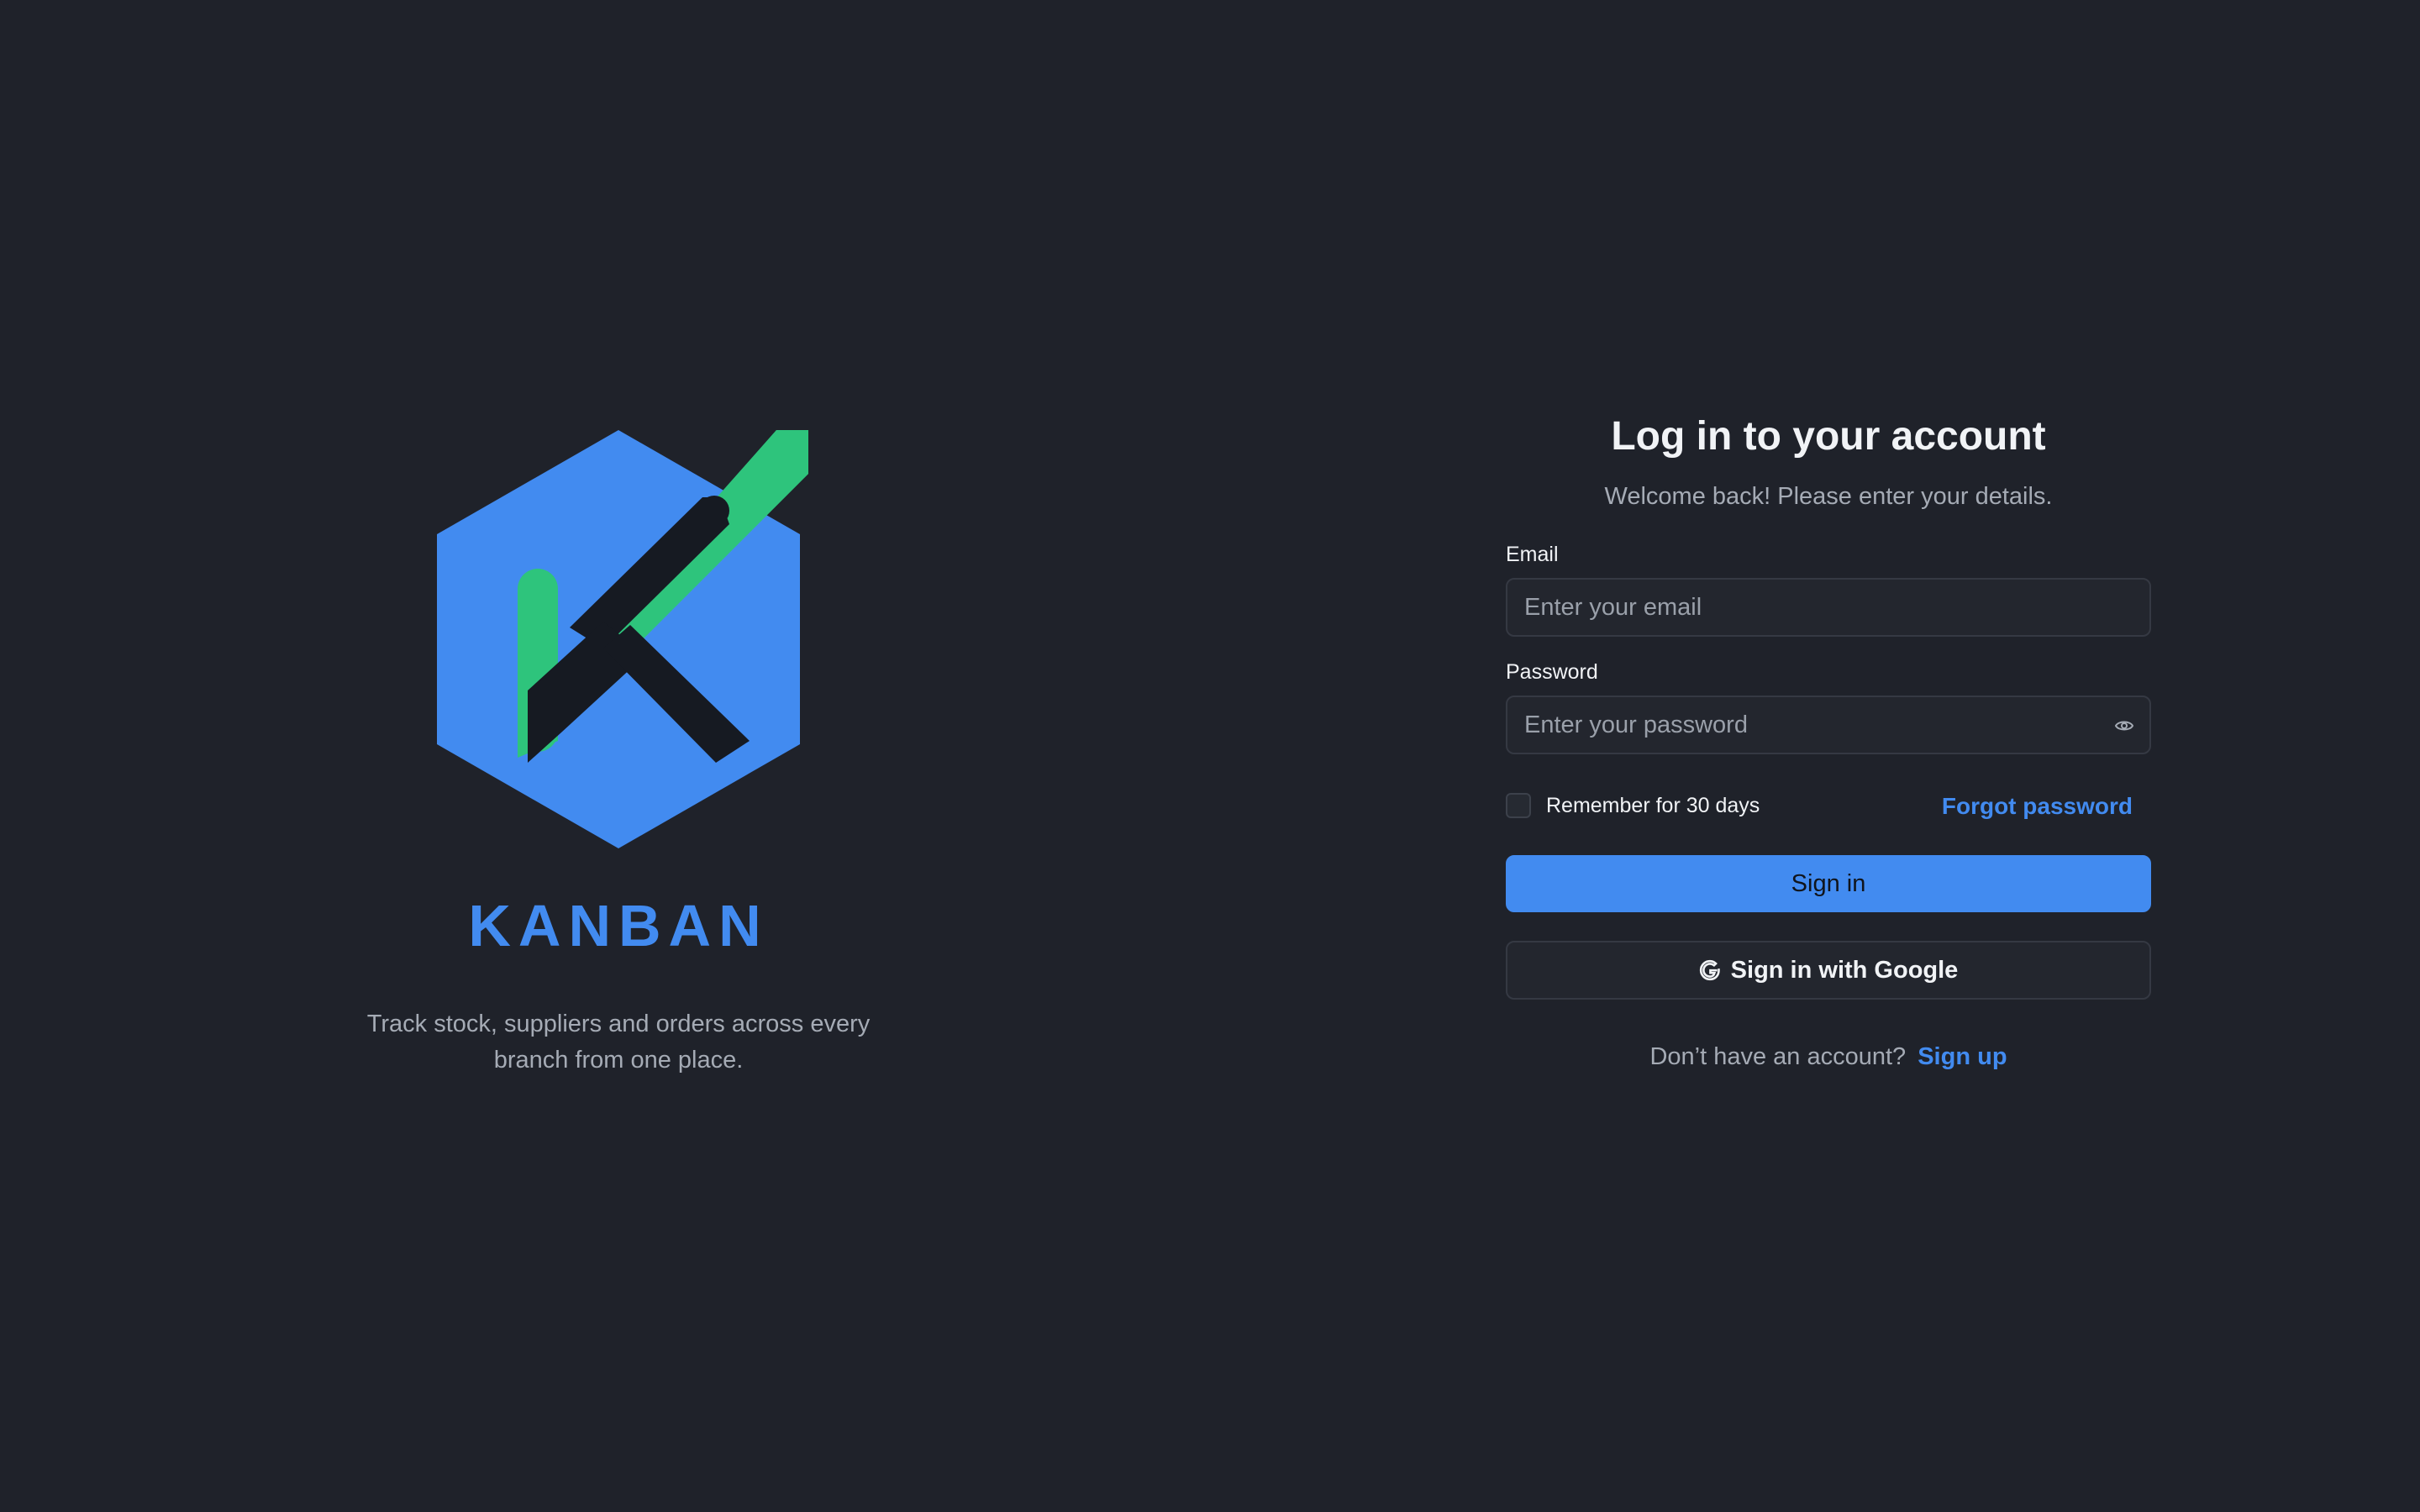 The height and width of the screenshot is (1512, 2420). Describe the element at coordinates (1828, 806) in the screenshot. I see `form-options-row: Remember for 30 days Forgot password` at that location.